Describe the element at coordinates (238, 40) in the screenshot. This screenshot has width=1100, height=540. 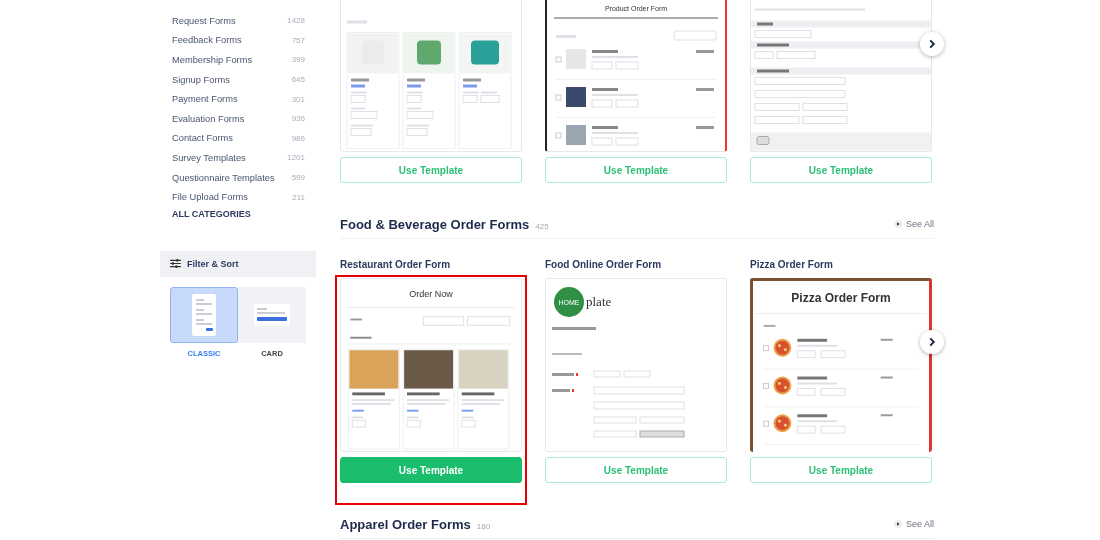
I see `category-link: Feedback Forms 757` at that location.